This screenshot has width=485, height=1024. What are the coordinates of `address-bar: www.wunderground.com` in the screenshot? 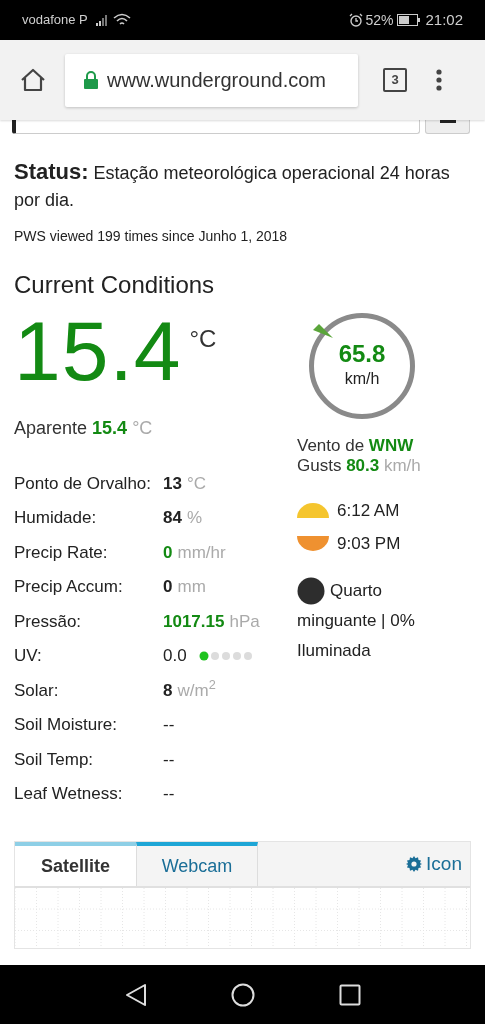 It's located at (211, 80).